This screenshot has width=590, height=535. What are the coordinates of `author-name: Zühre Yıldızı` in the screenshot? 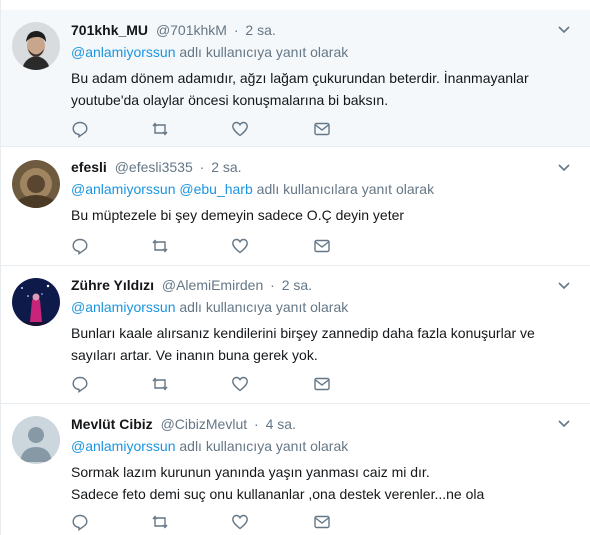 It's located at (112, 285).